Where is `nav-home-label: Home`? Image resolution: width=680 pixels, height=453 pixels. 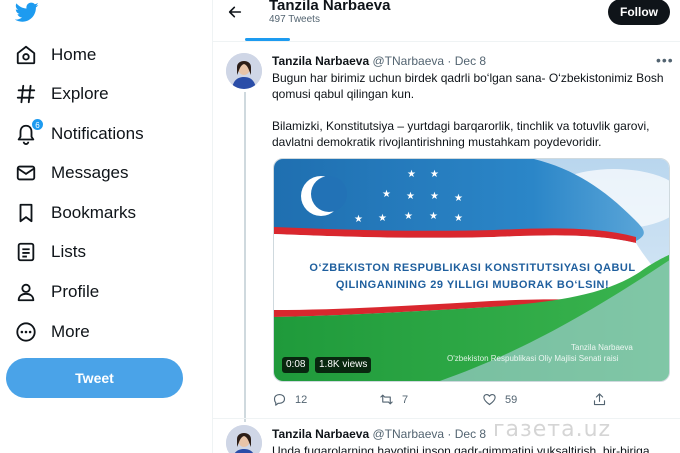 nav-home-label: Home is located at coordinates (74, 54).